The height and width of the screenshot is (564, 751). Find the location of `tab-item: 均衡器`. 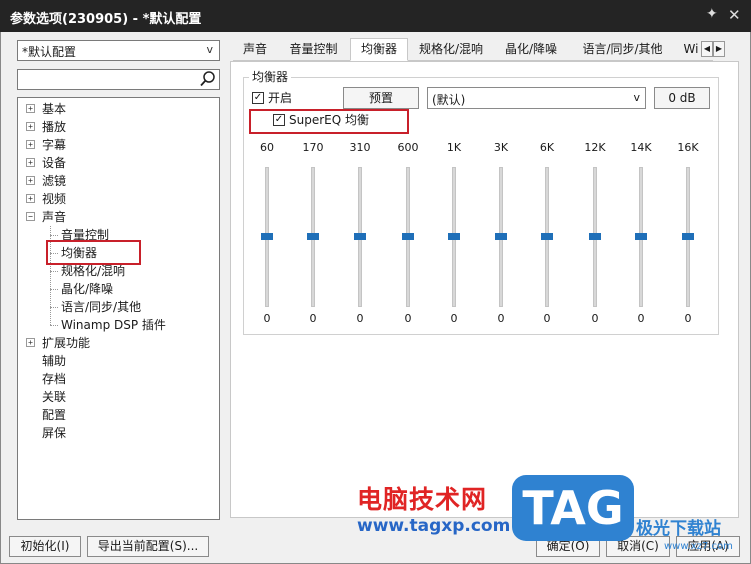

tab-item: 均衡器 is located at coordinates (379, 49).